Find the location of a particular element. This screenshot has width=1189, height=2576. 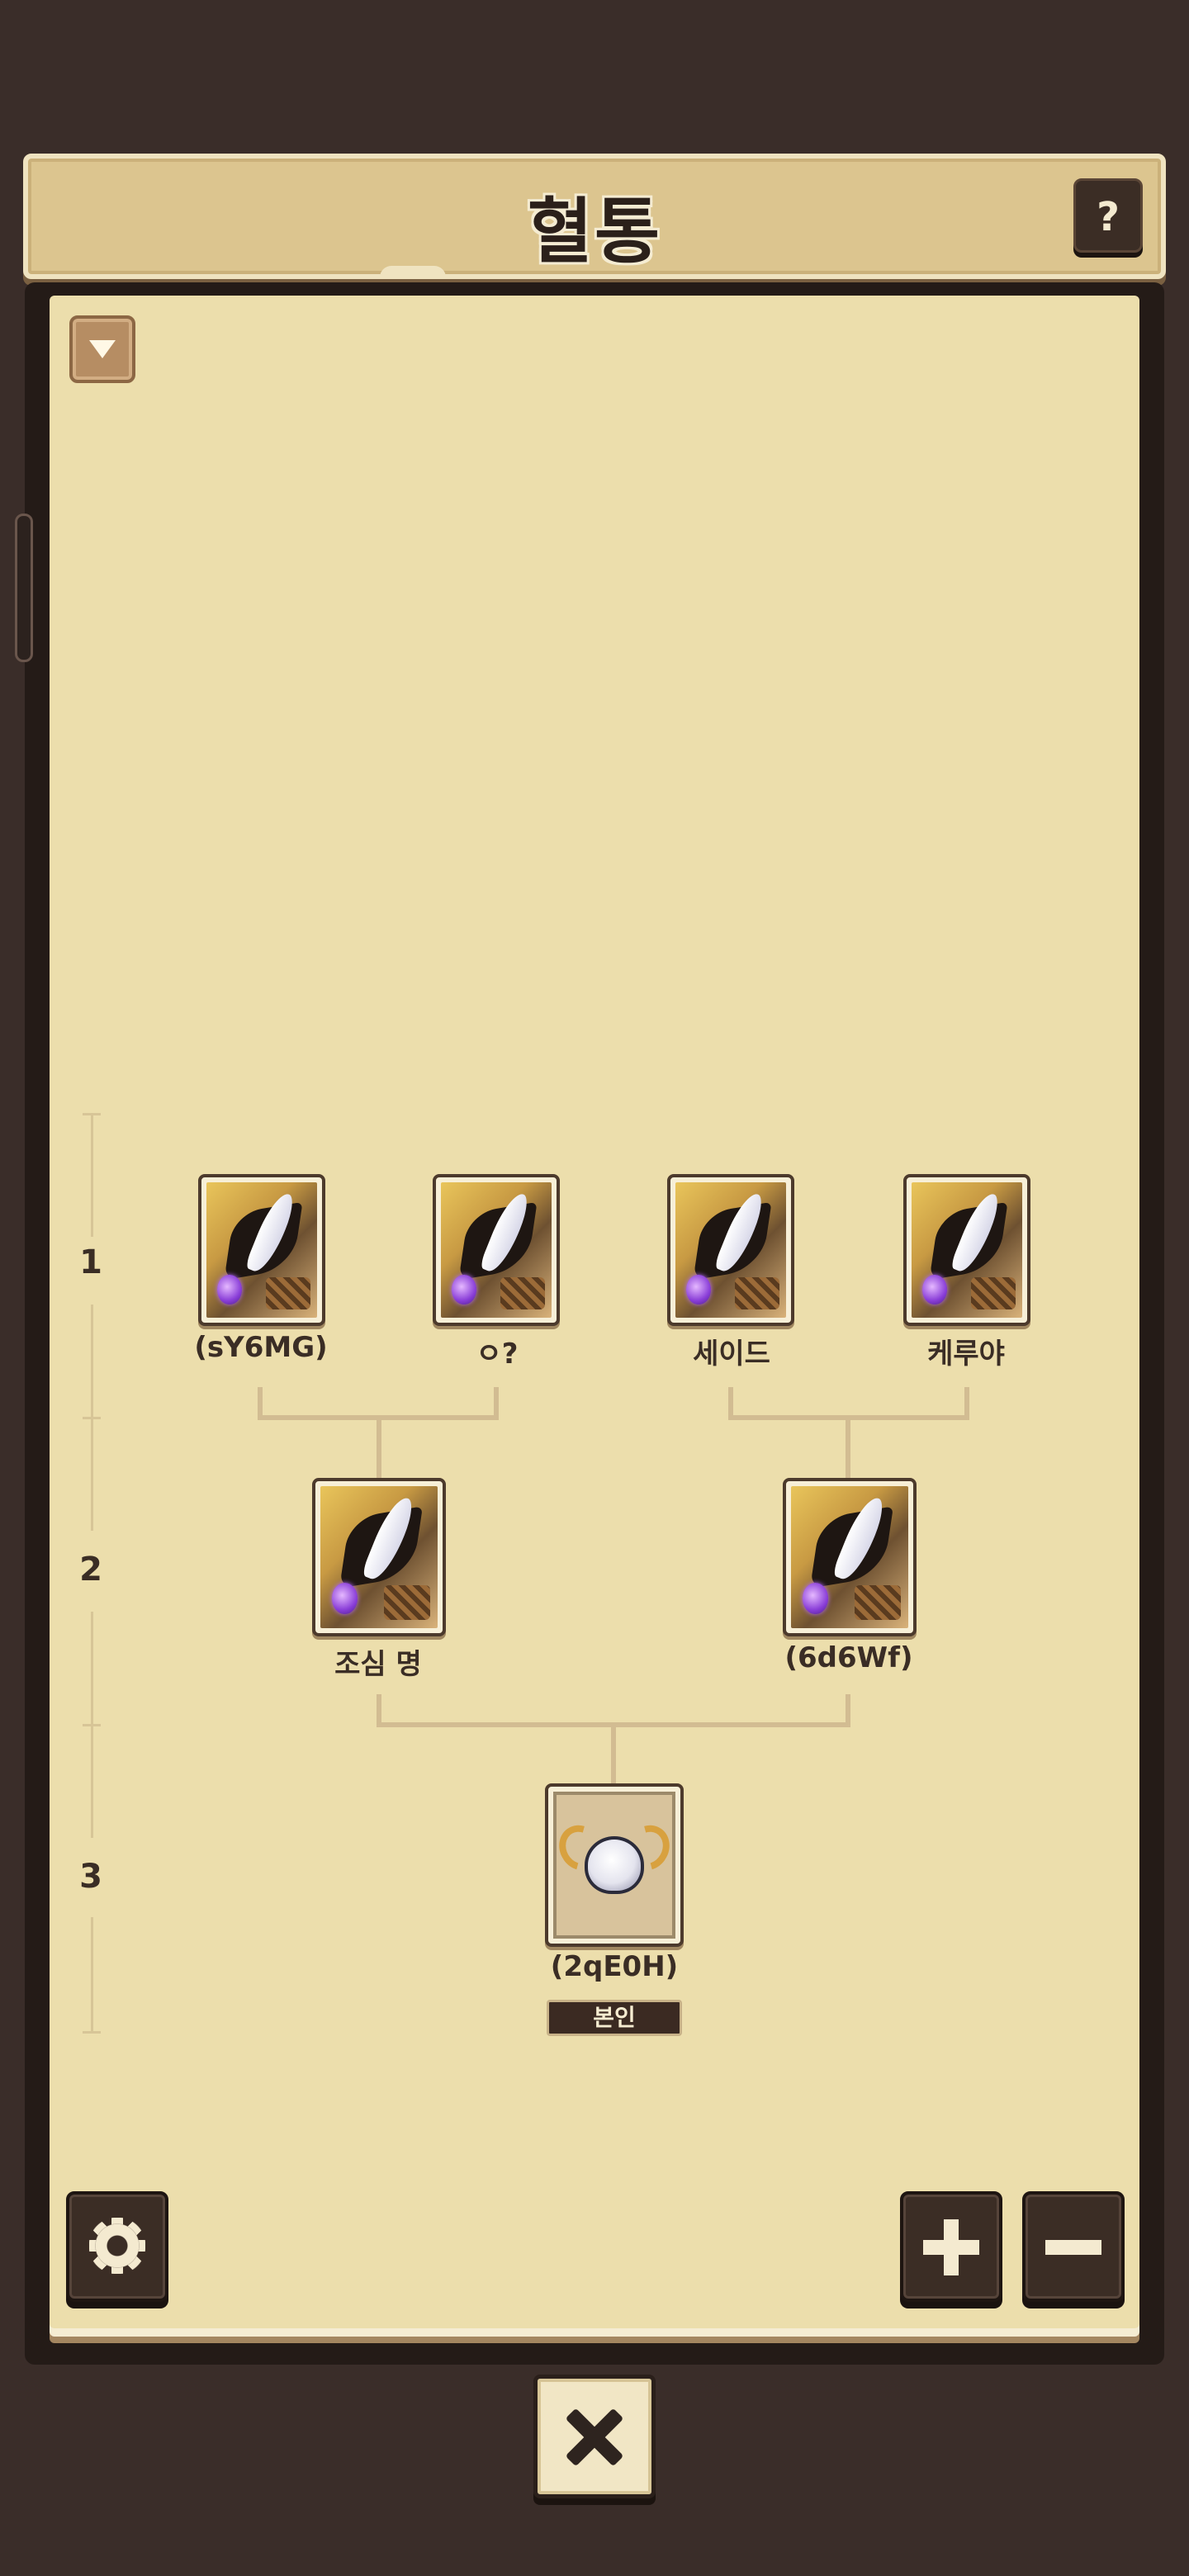

parent-name: (6d6Wf) is located at coordinates (848, 1657).